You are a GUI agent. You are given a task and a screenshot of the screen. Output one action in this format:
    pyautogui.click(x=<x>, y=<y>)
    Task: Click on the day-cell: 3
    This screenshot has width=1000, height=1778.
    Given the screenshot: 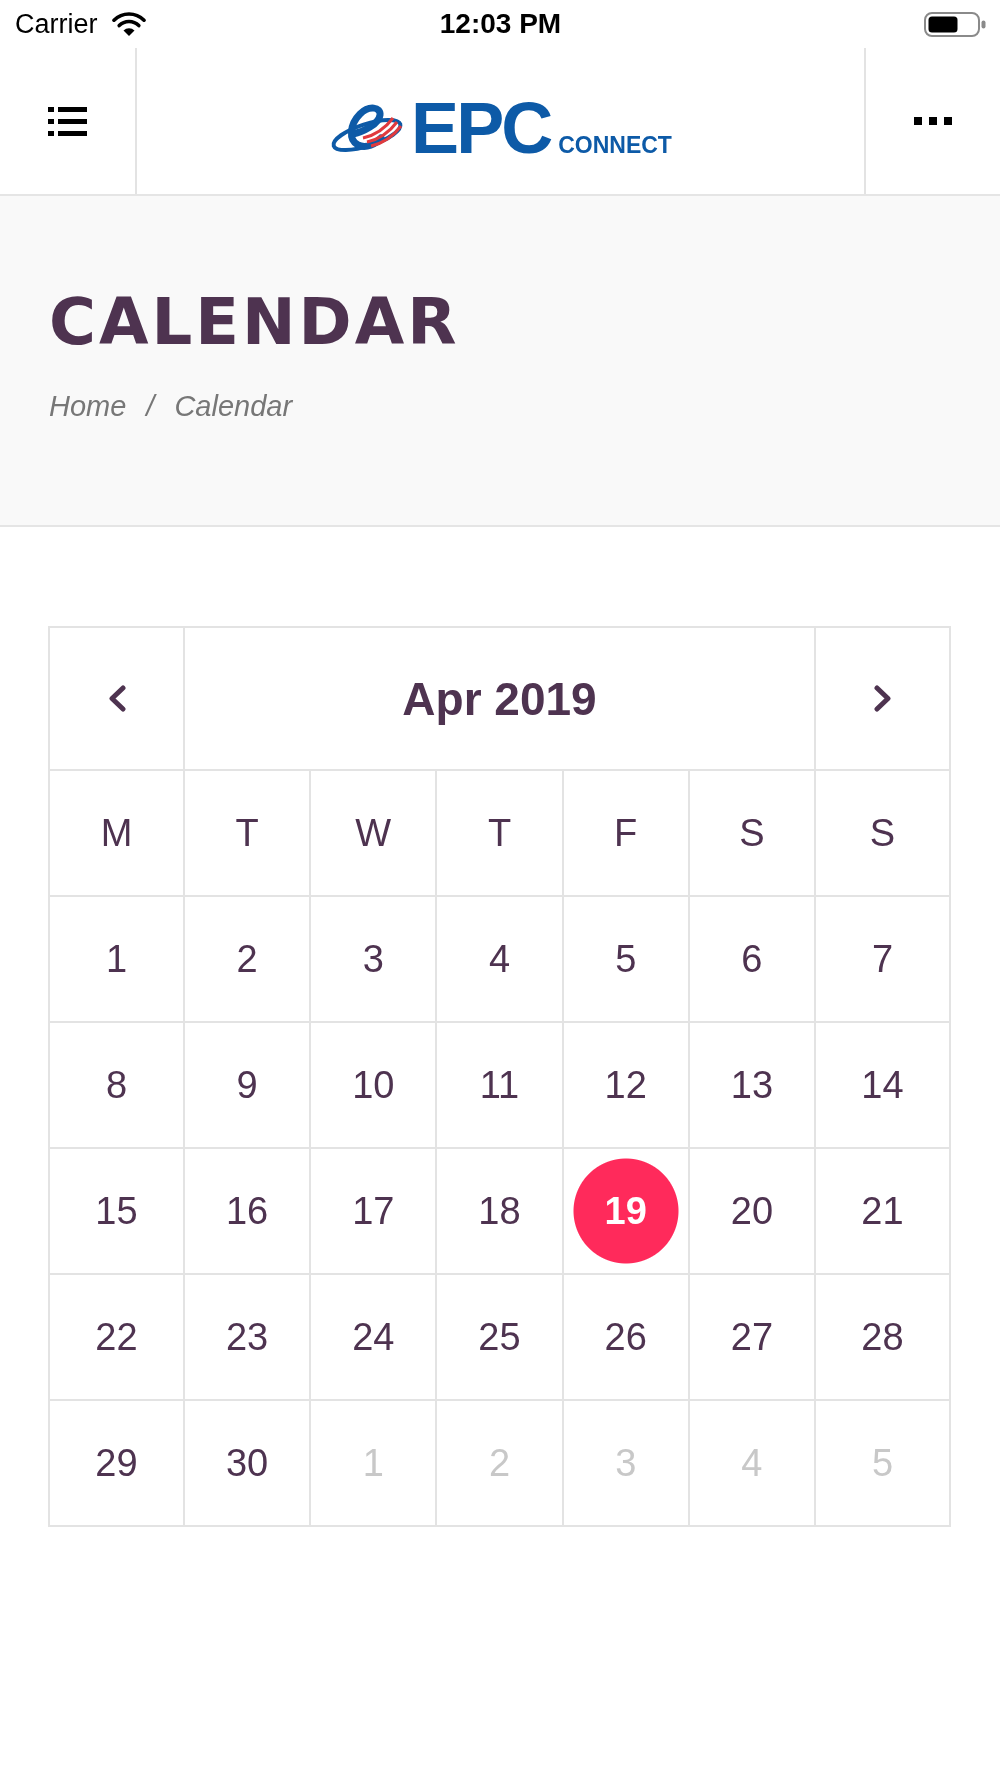 What is the action you would take?
    pyautogui.click(x=374, y=960)
    